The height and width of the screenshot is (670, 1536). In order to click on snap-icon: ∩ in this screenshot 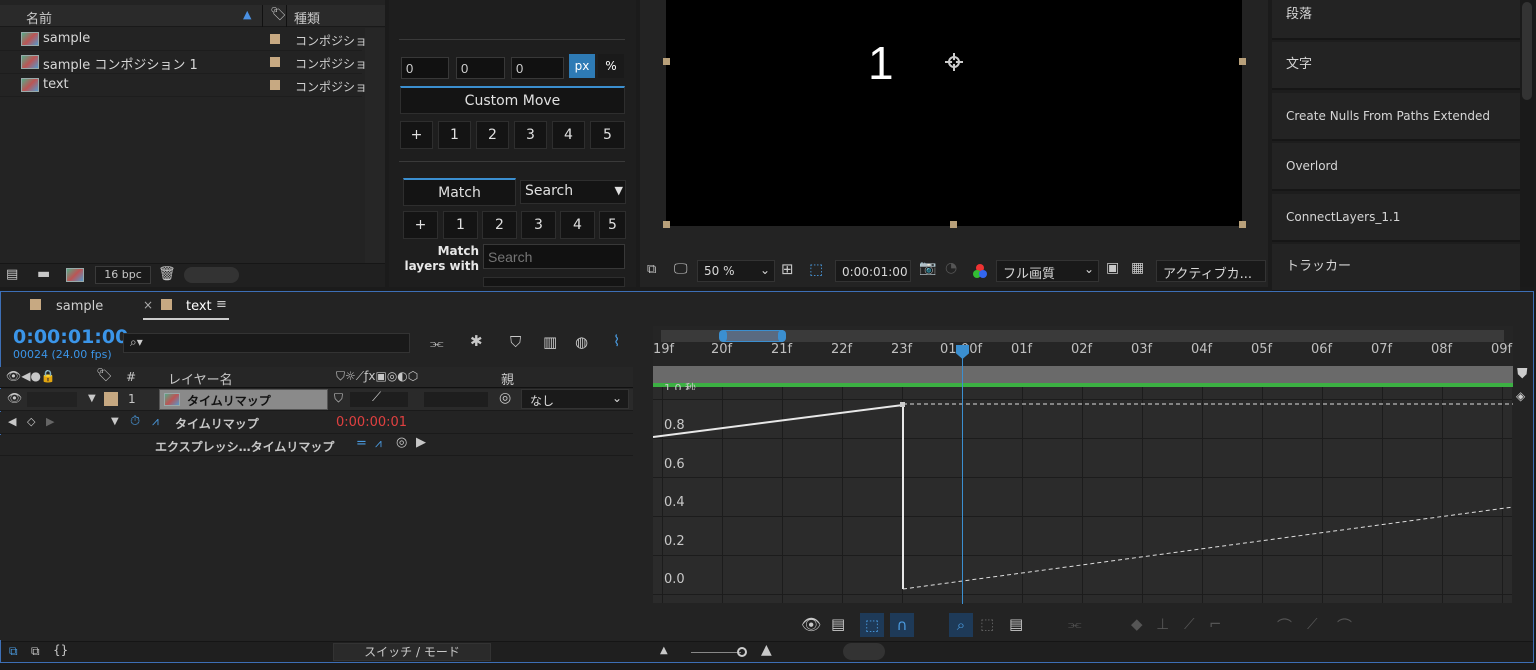, I will do `click(902, 625)`.